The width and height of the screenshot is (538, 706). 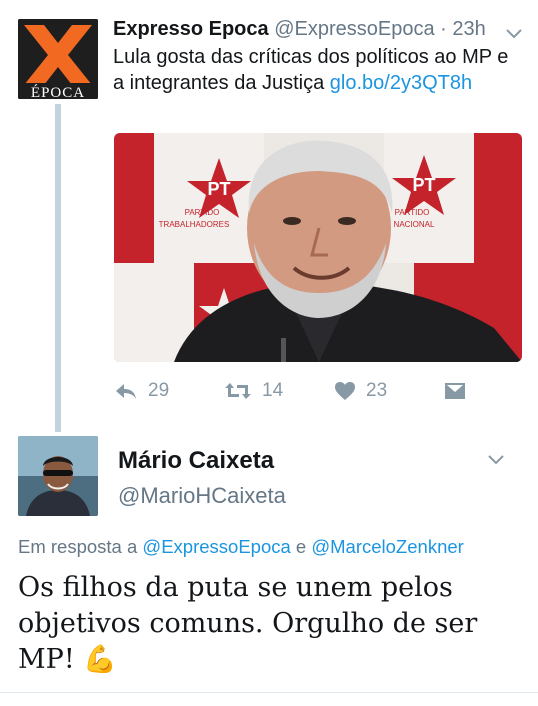 What do you see at coordinates (414, 224) in the screenshot?
I see `svg-text: NACIONAL` at bounding box center [414, 224].